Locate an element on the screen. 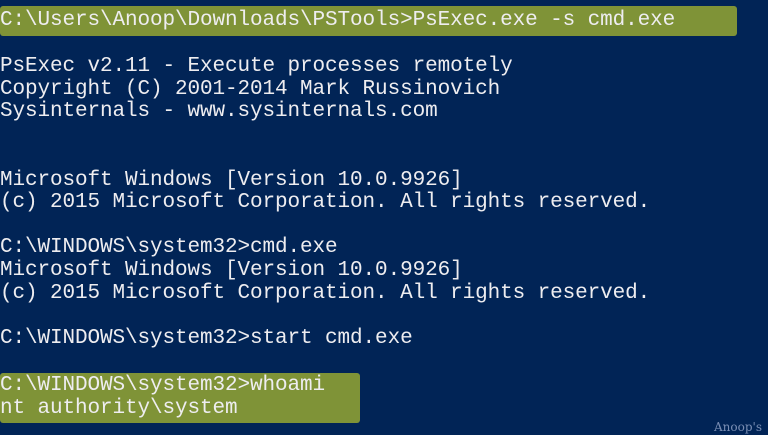 This screenshot has width=768, height=435. console-line-sysinternals: Sysinternals - www.sysinternals.com is located at coordinates (219, 111).